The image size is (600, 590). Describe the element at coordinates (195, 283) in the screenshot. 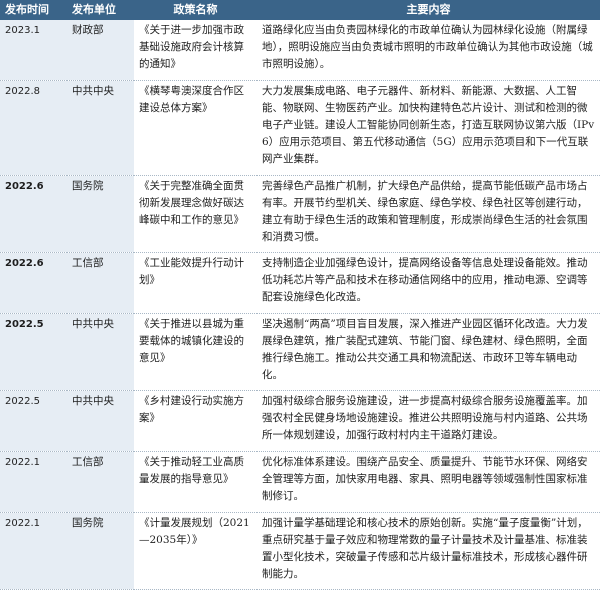

I see `cell-policy-name: 《工业能效提升行动计划》` at that location.